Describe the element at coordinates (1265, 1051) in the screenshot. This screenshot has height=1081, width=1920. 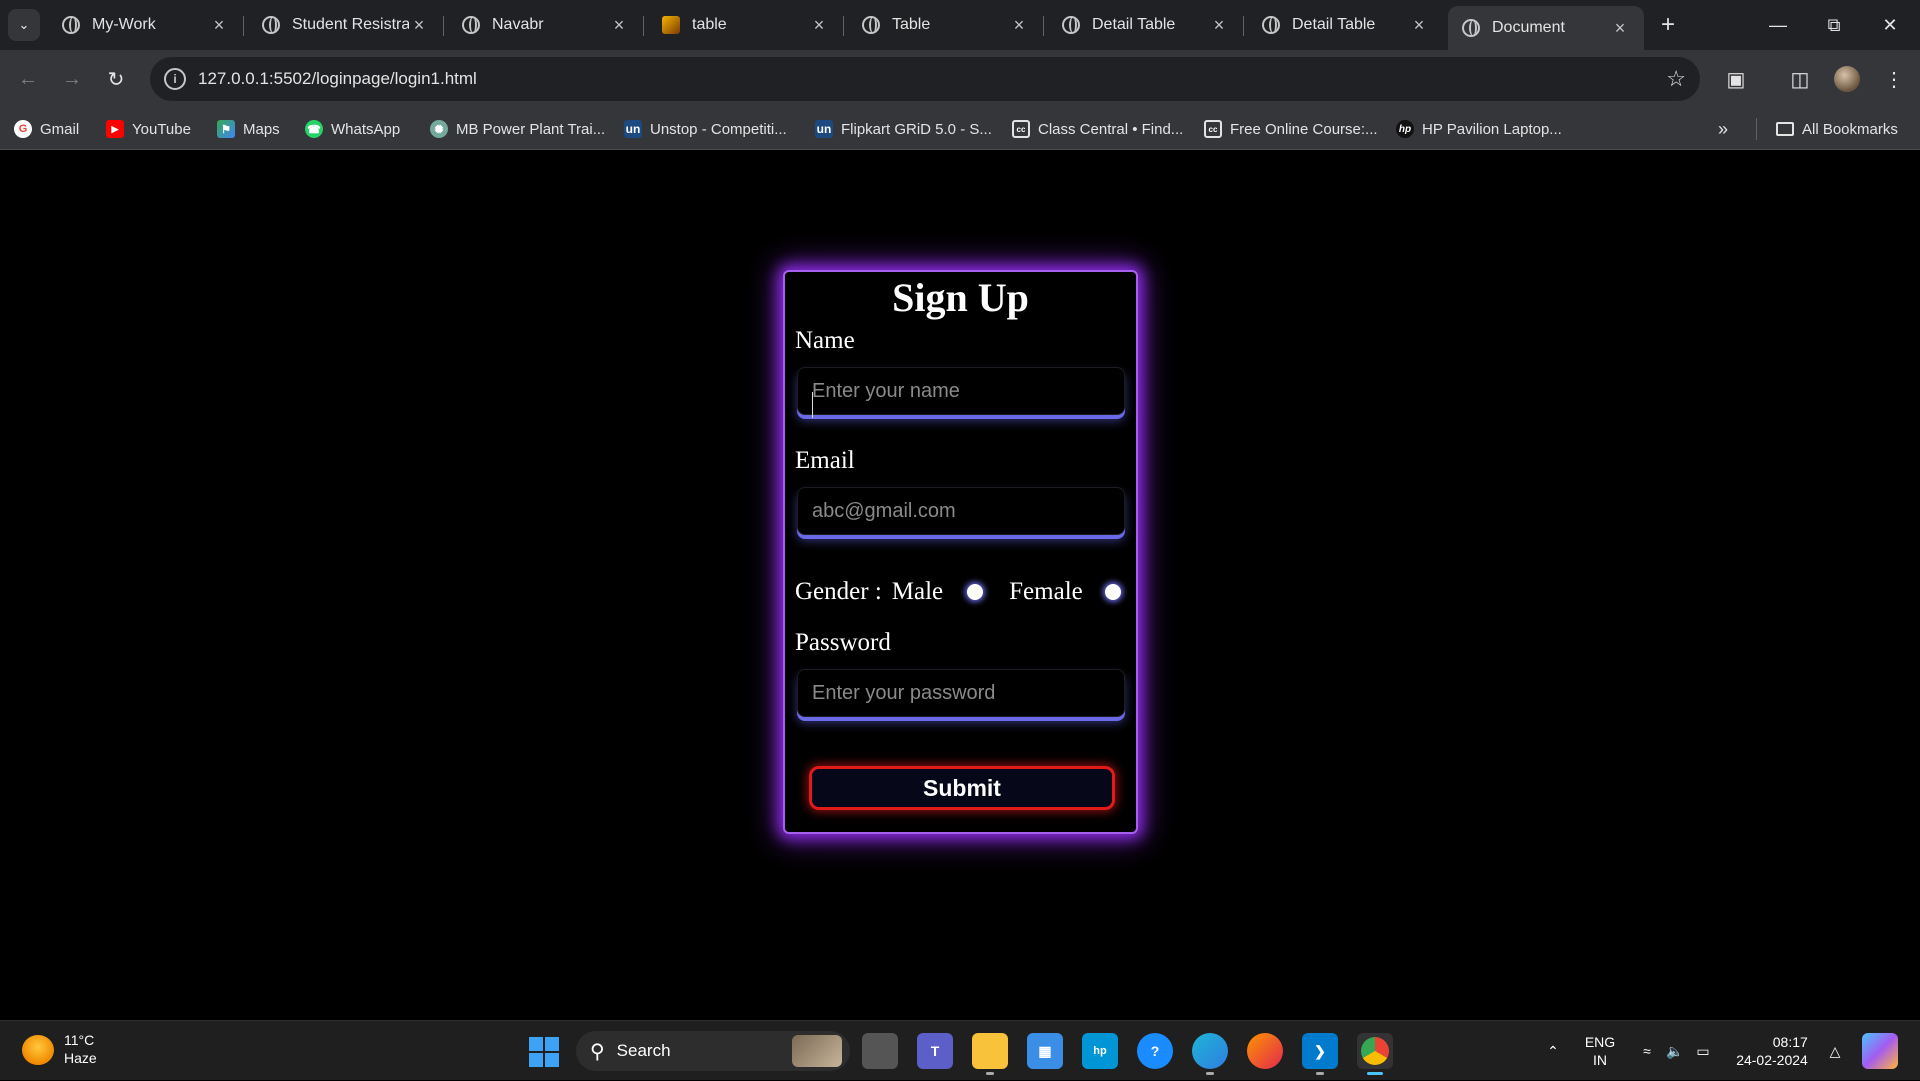
I see `firefox-icon` at that location.